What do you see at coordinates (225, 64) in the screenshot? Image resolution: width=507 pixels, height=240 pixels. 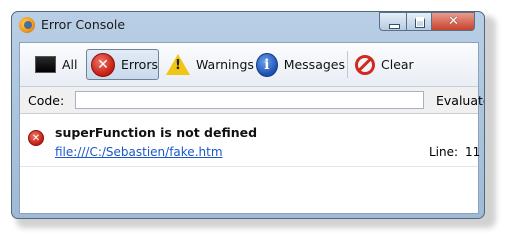 I see `warnings-button-label: Warnings` at bounding box center [225, 64].